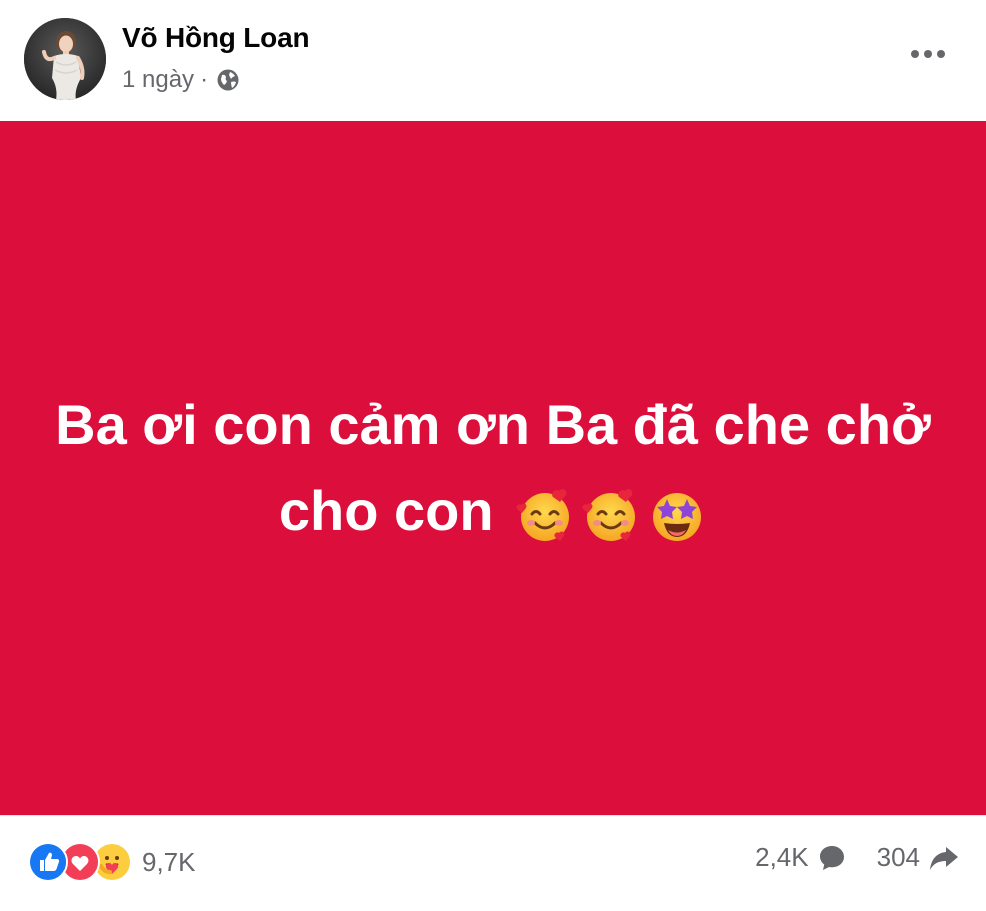 The width and height of the screenshot is (986, 911). Describe the element at coordinates (216, 38) in the screenshot. I see `author-name: Võ Hồng Loan` at that location.